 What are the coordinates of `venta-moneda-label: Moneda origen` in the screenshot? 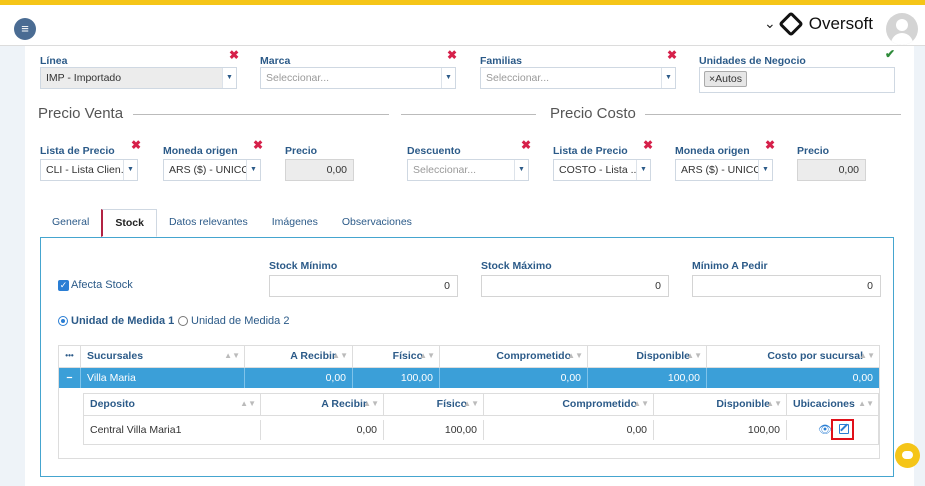 It's located at (200, 151).